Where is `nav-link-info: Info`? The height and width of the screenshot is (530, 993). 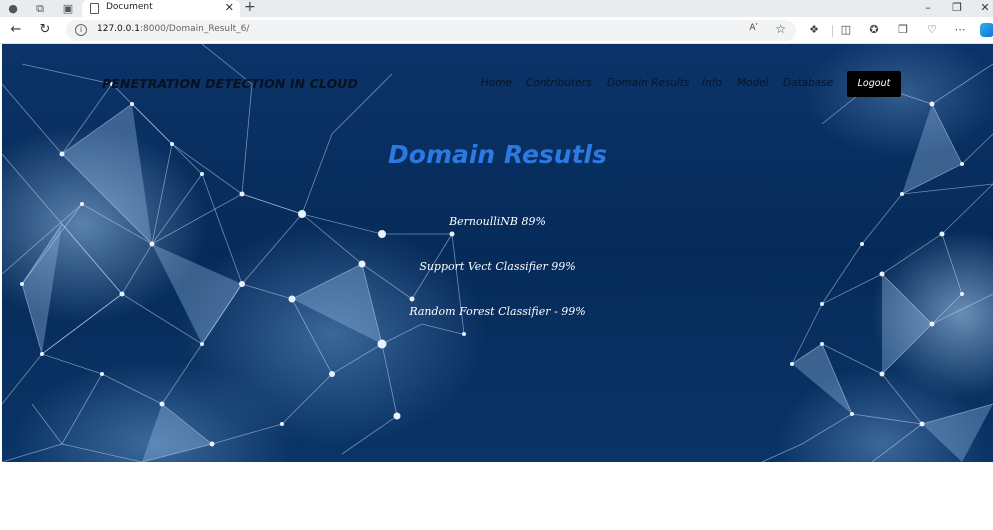 nav-link-info: Info is located at coordinates (712, 83).